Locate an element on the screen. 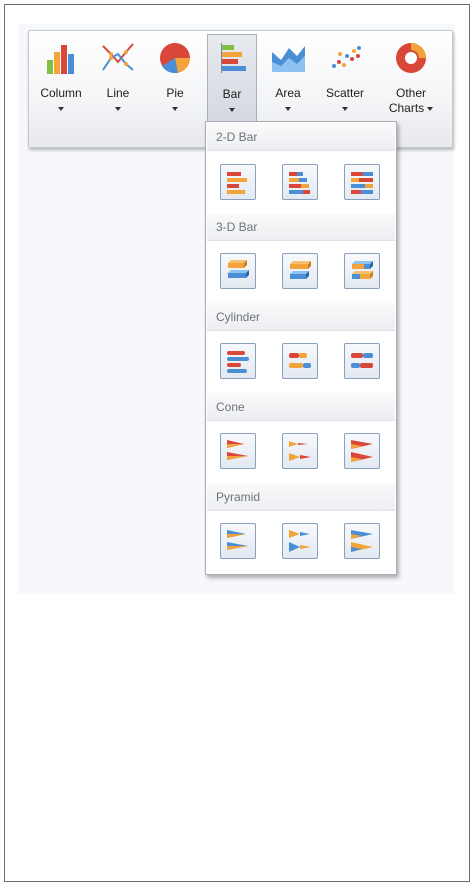 The height and width of the screenshot is (884, 474). clustered-bar-option is located at coordinates (238, 182).